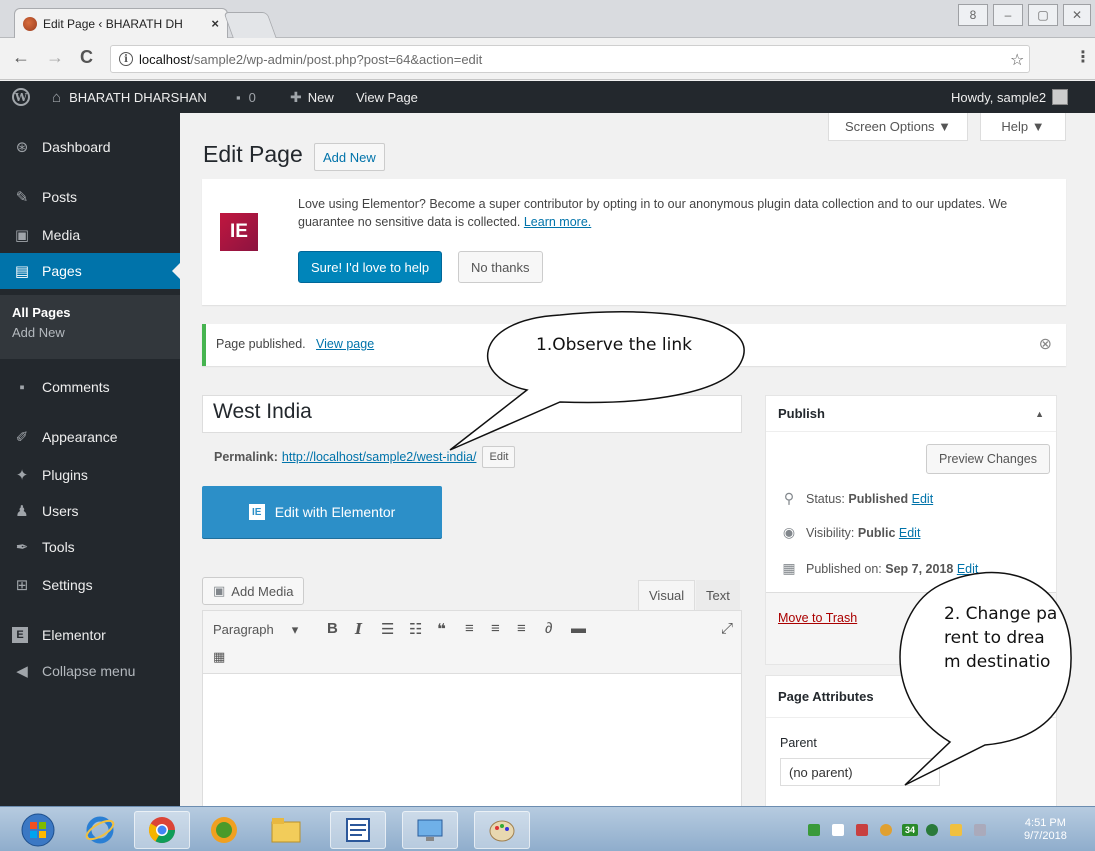 The height and width of the screenshot is (851, 1095). I want to click on view-page-link: View Page, so click(387, 97).